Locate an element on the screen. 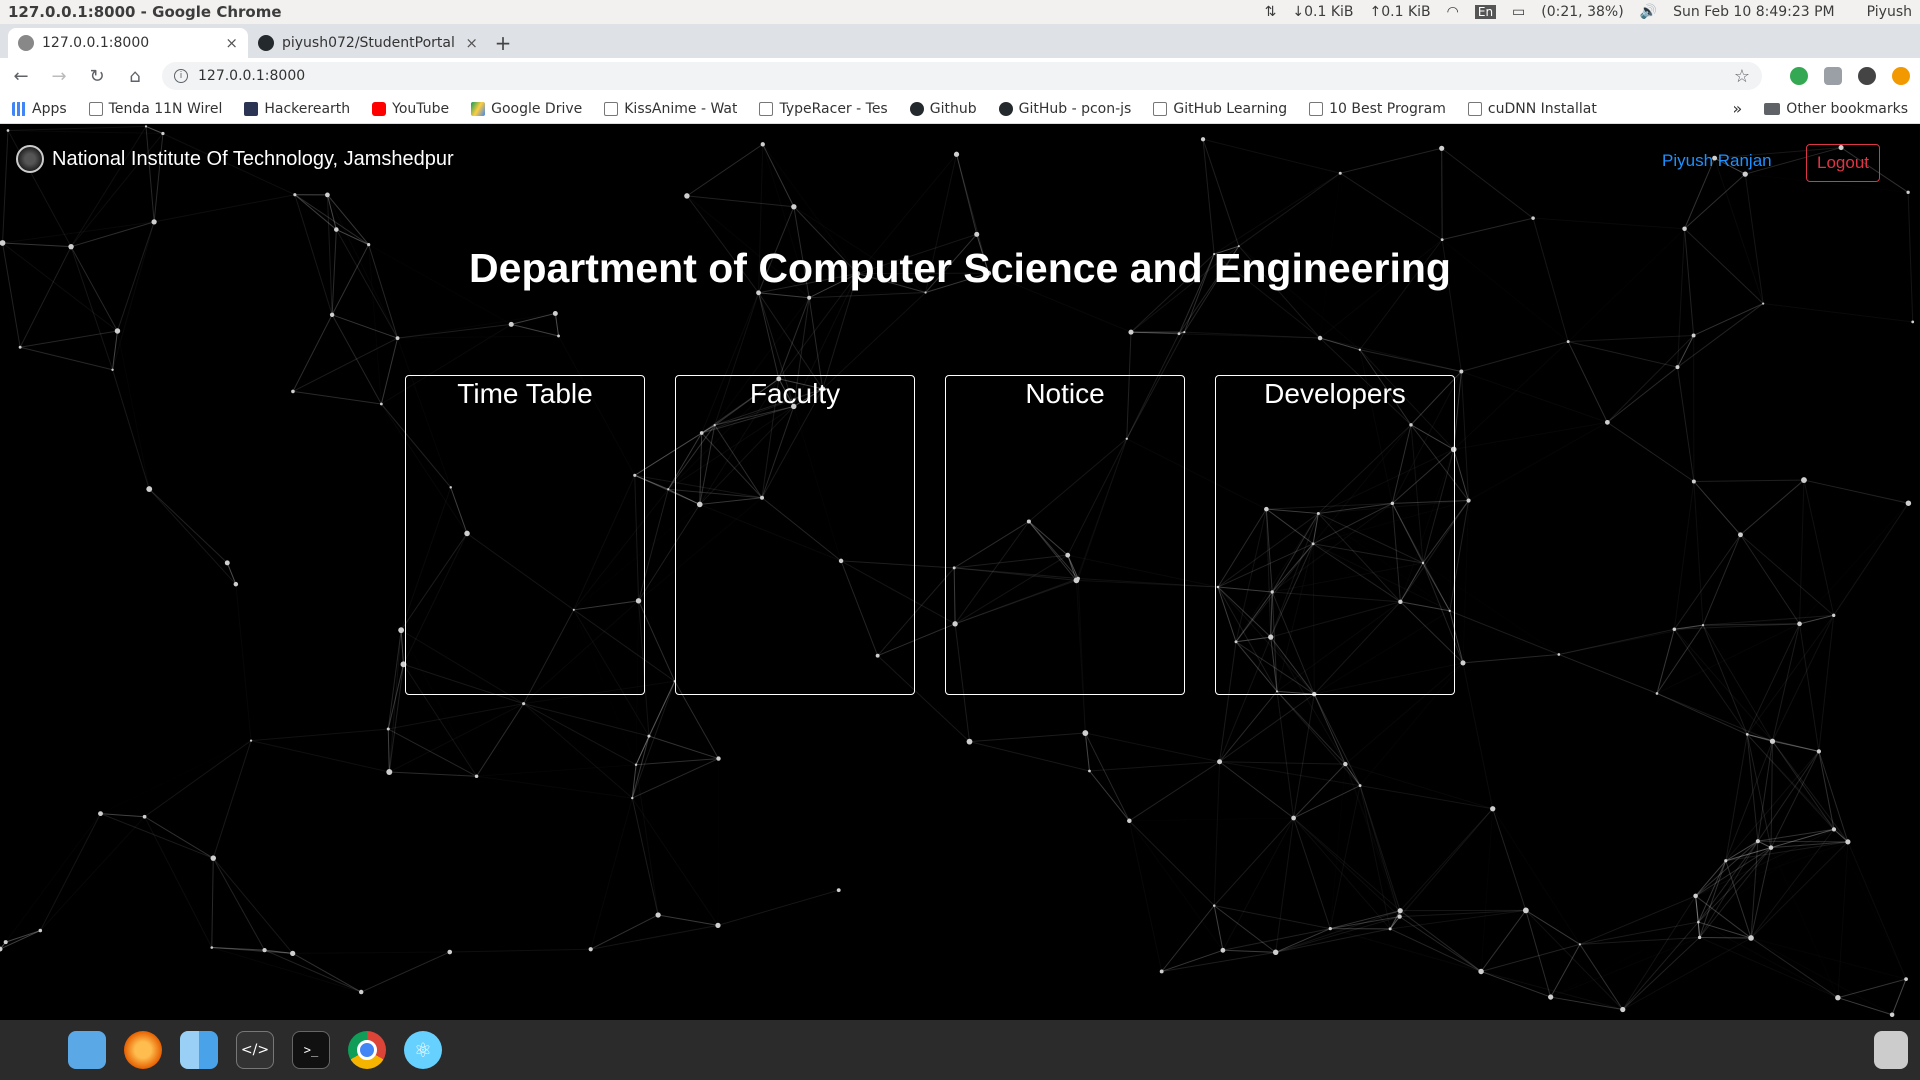  finder-icon is located at coordinates (199, 1050).